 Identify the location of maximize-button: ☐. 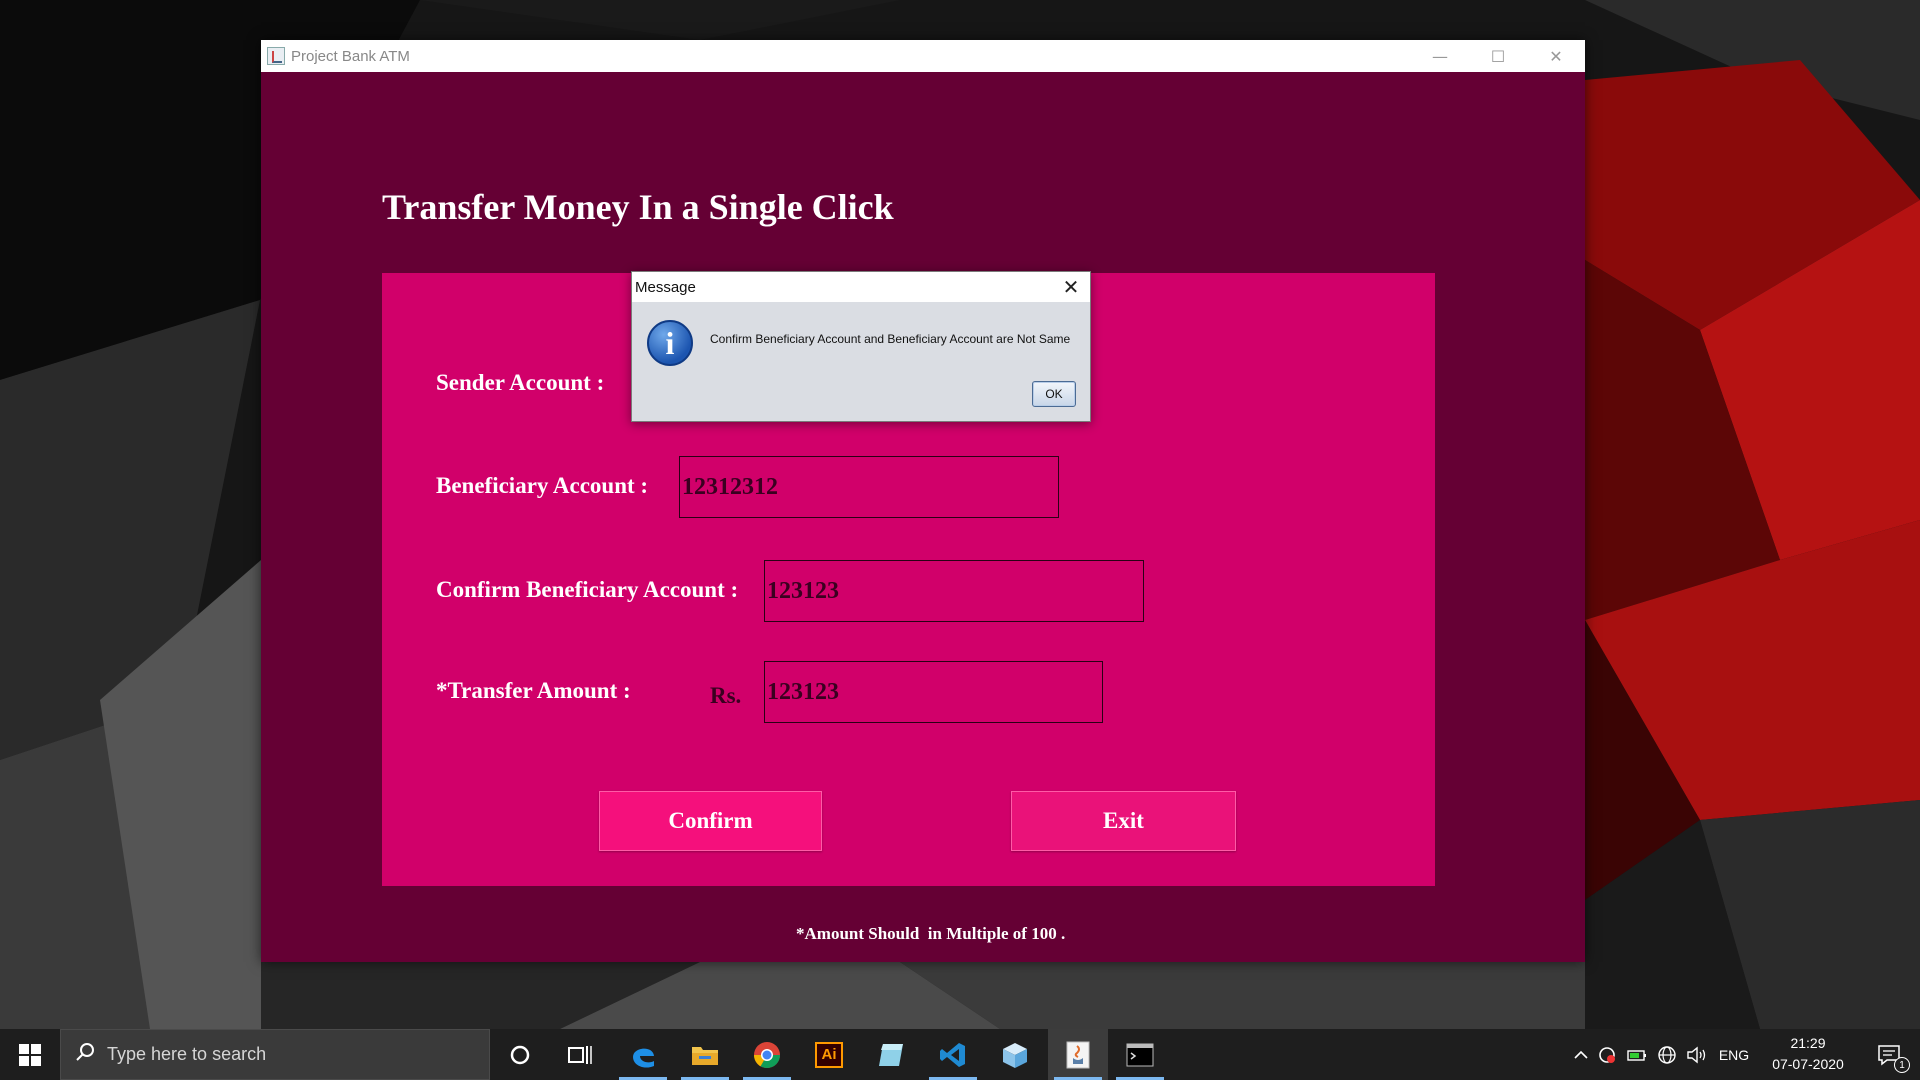
(1498, 56).